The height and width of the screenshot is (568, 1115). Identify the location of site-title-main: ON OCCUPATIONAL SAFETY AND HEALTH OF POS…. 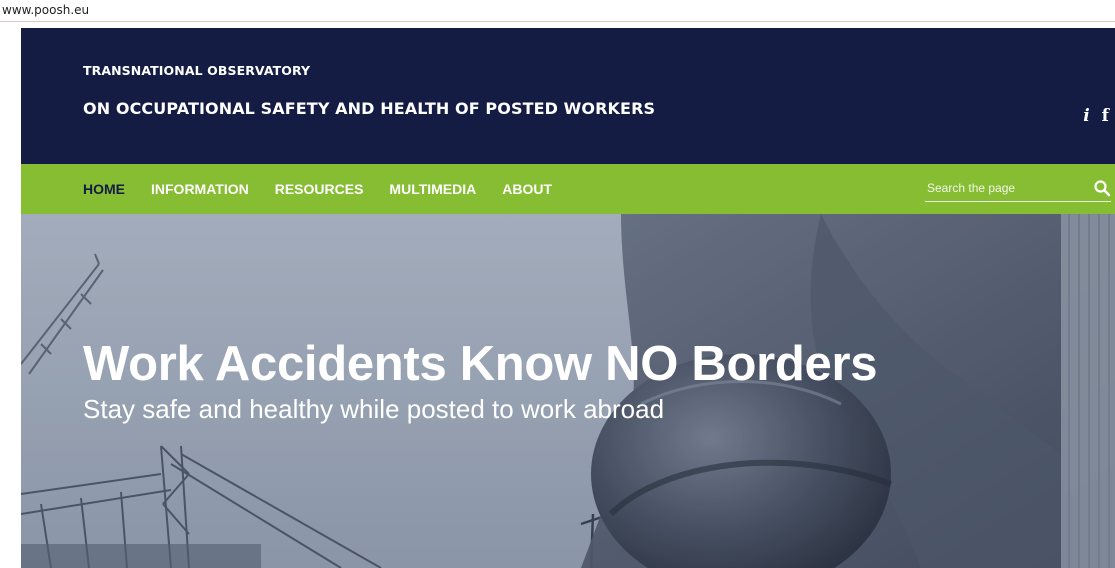
(369, 108).